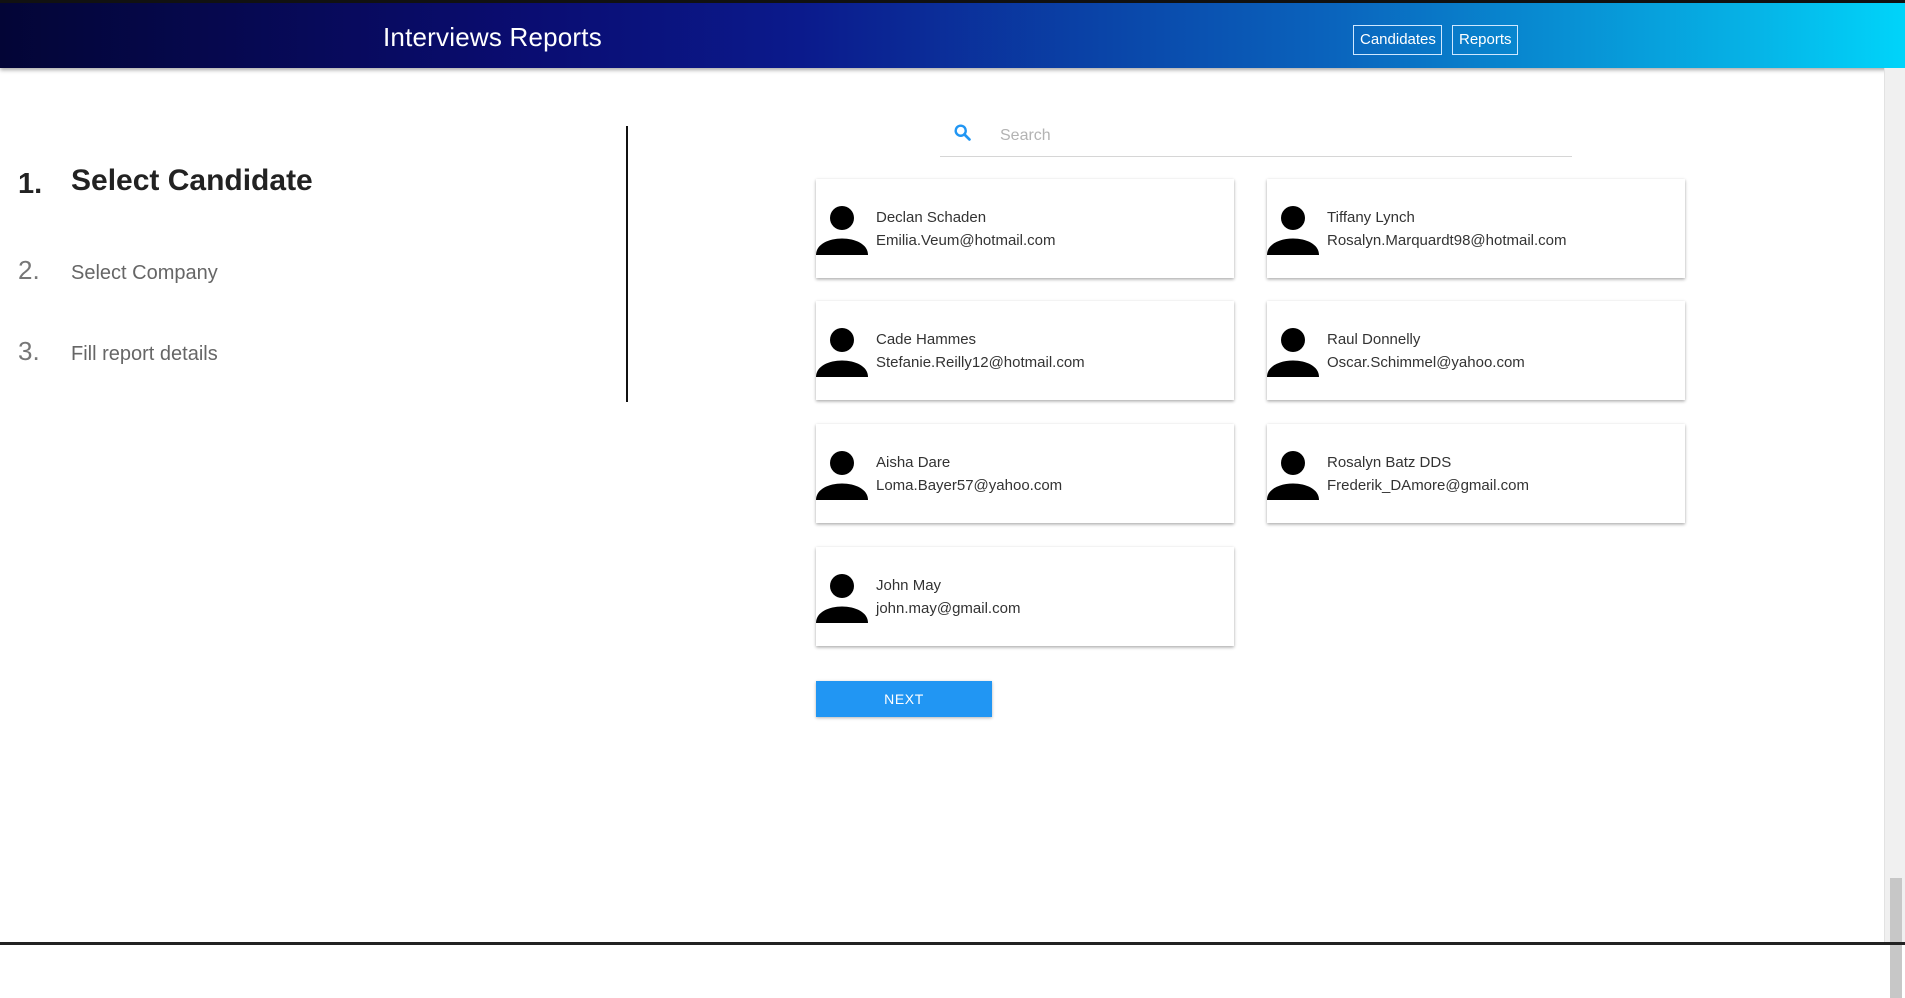 The width and height of the screenshot is (1905, 998). Describe the element at coordinates (962, 132) in the screenshot. I see `search-icon` at that location.